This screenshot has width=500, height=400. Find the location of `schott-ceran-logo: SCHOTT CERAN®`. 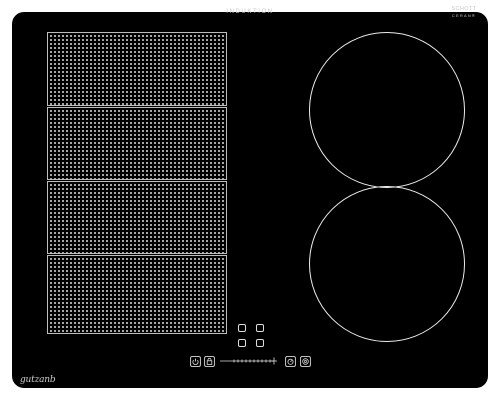

schott-ceran-logo: SCHOTT CERAN® is located at coordinates (464, 12).